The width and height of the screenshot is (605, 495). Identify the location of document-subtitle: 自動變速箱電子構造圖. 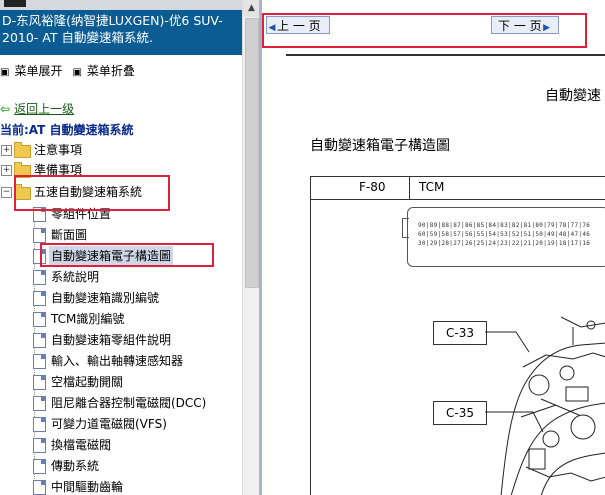
(380, 146).